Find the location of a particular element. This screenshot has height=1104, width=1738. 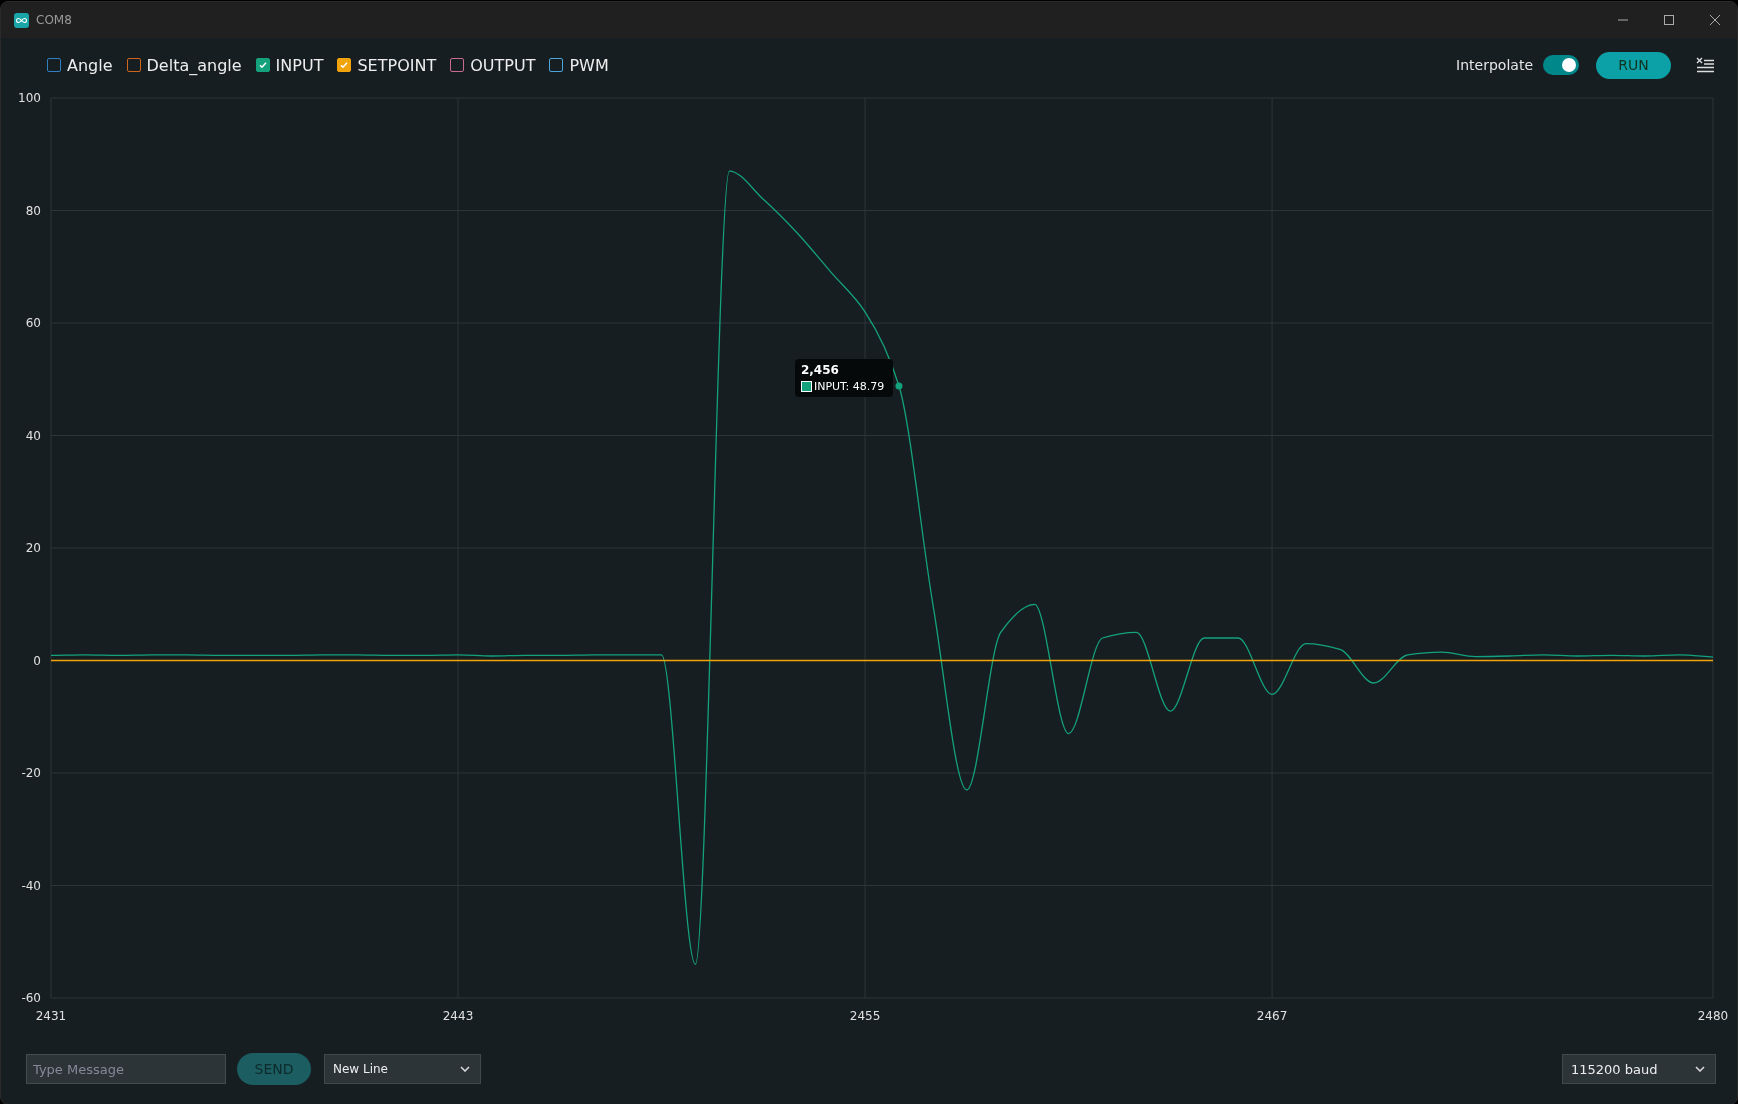

y-axis-label: 0 is located at coordinates (37, 660).